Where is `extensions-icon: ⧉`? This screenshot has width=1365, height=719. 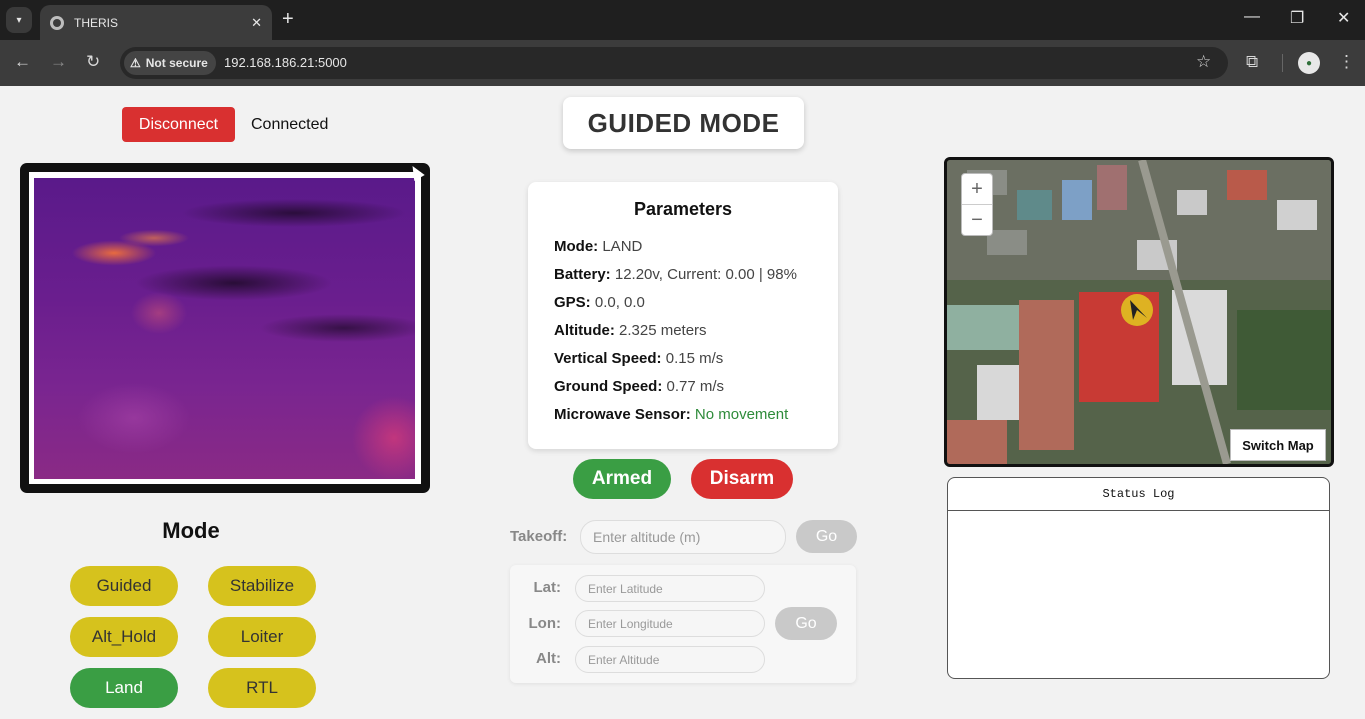 extensions-icon: ⧉ is located at coordinates (1252, 62).